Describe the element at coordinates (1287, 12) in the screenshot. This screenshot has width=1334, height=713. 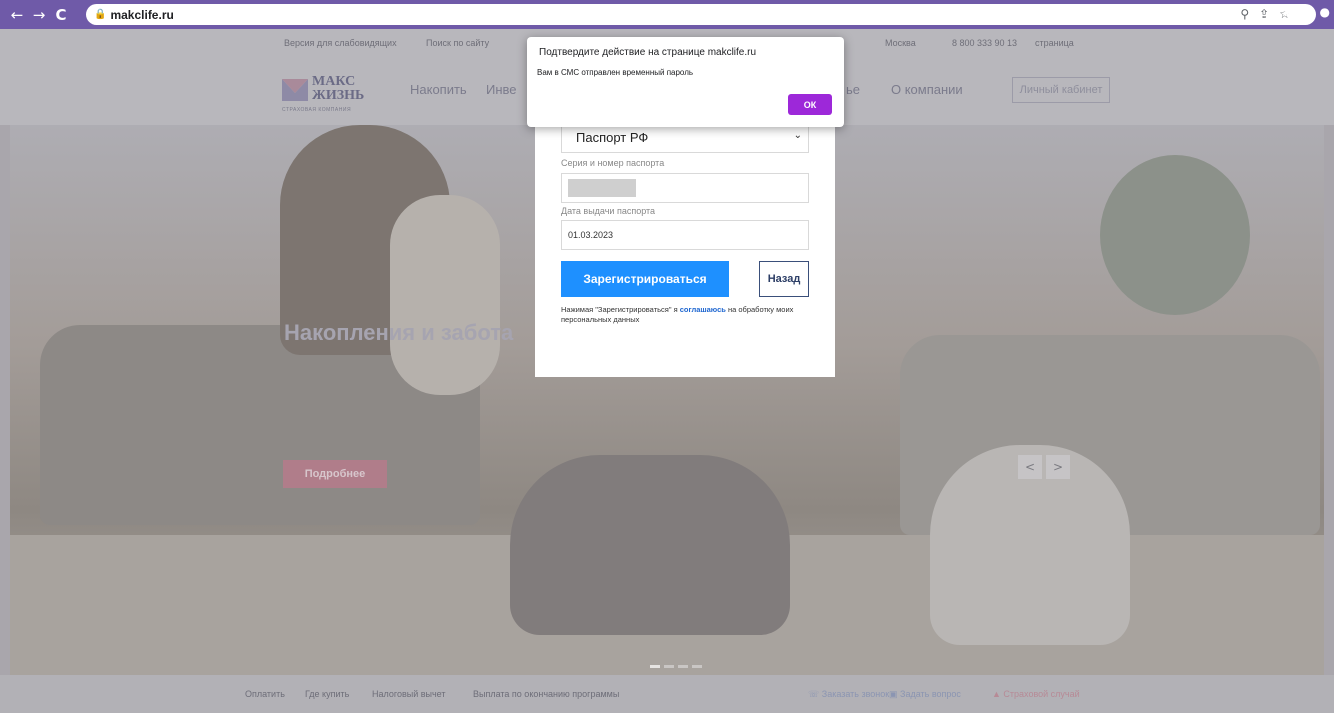
I see `extensions-icon: ✱` at that location.